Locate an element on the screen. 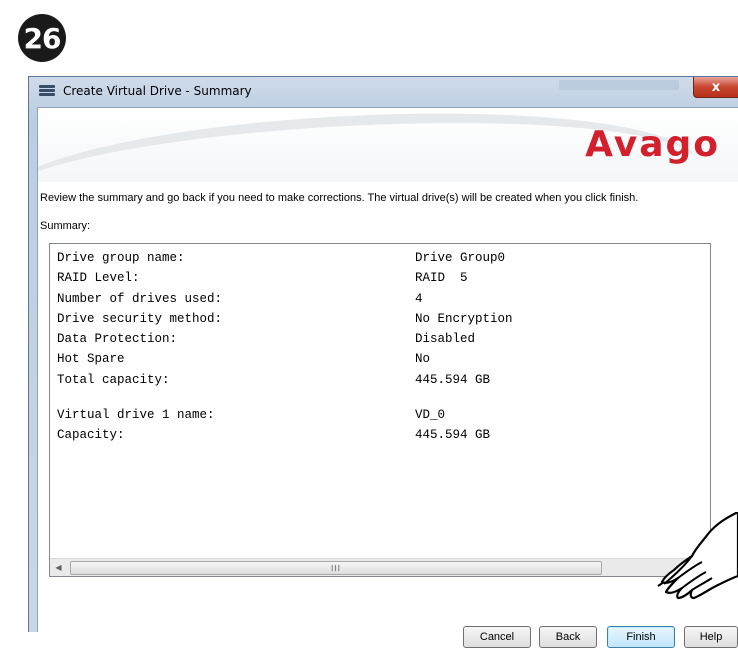 The width and height of the screenshot is (738, 648). summary-row: Drive group name: Drive Group0 is located at coordinates (383, 258).